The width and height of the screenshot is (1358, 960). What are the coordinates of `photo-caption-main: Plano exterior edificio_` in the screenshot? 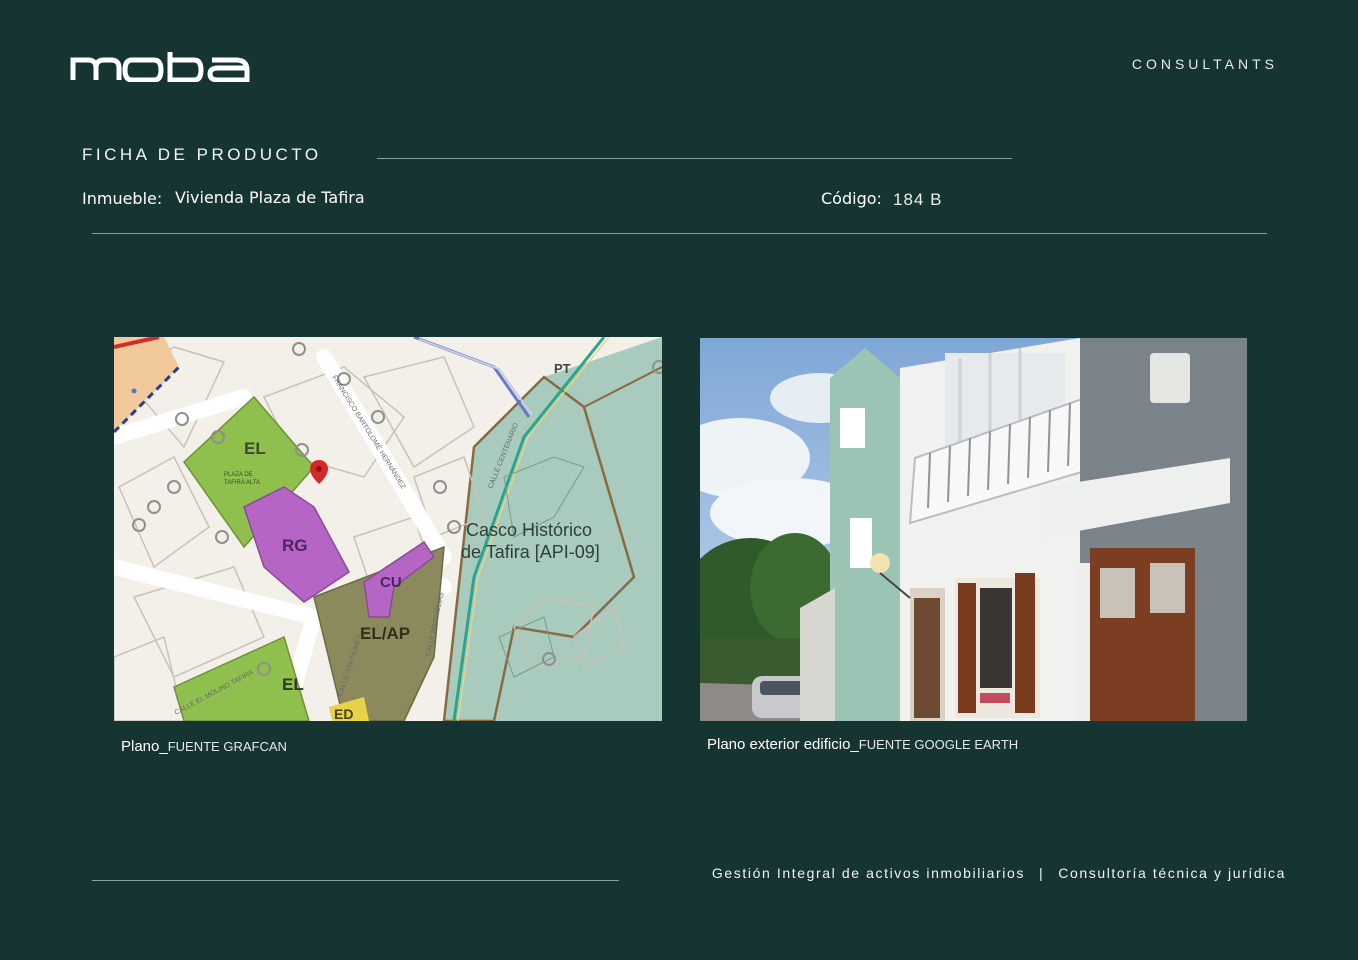 It's located at (783, 744).